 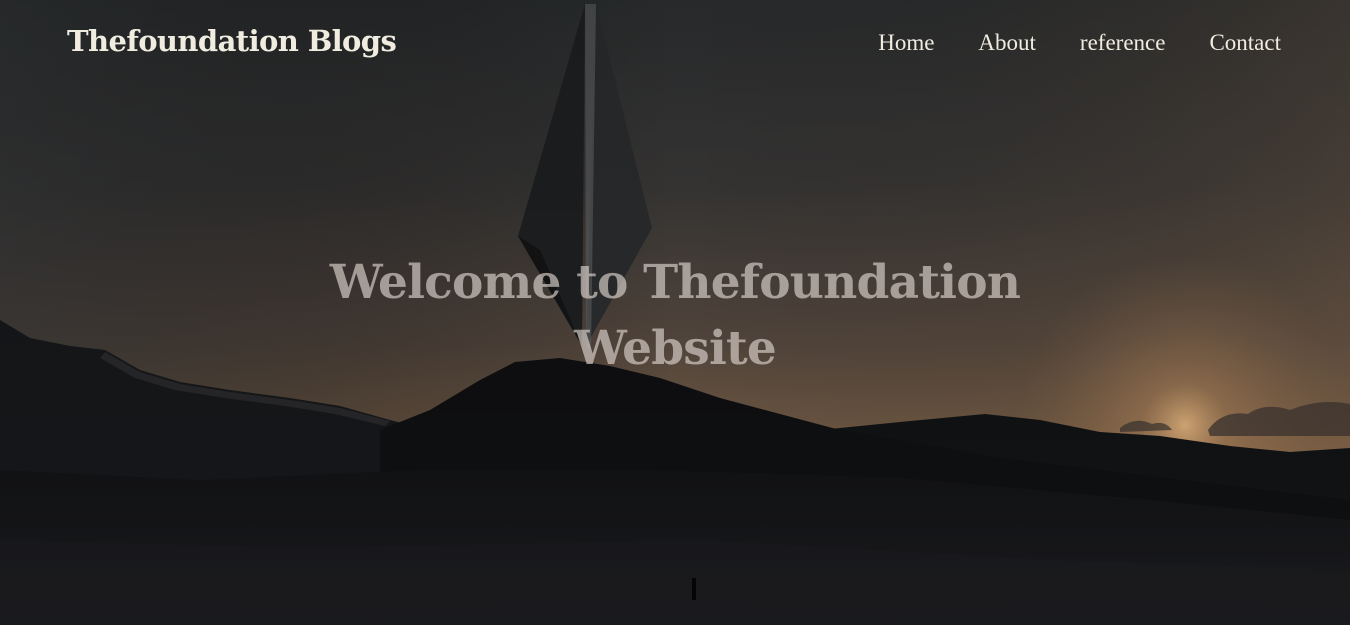 What do you see at coordinates (232, 41) in the screenshot?
I see `site-brand-logo: Thefoundation Blogs` at bounding box center [232, 41].